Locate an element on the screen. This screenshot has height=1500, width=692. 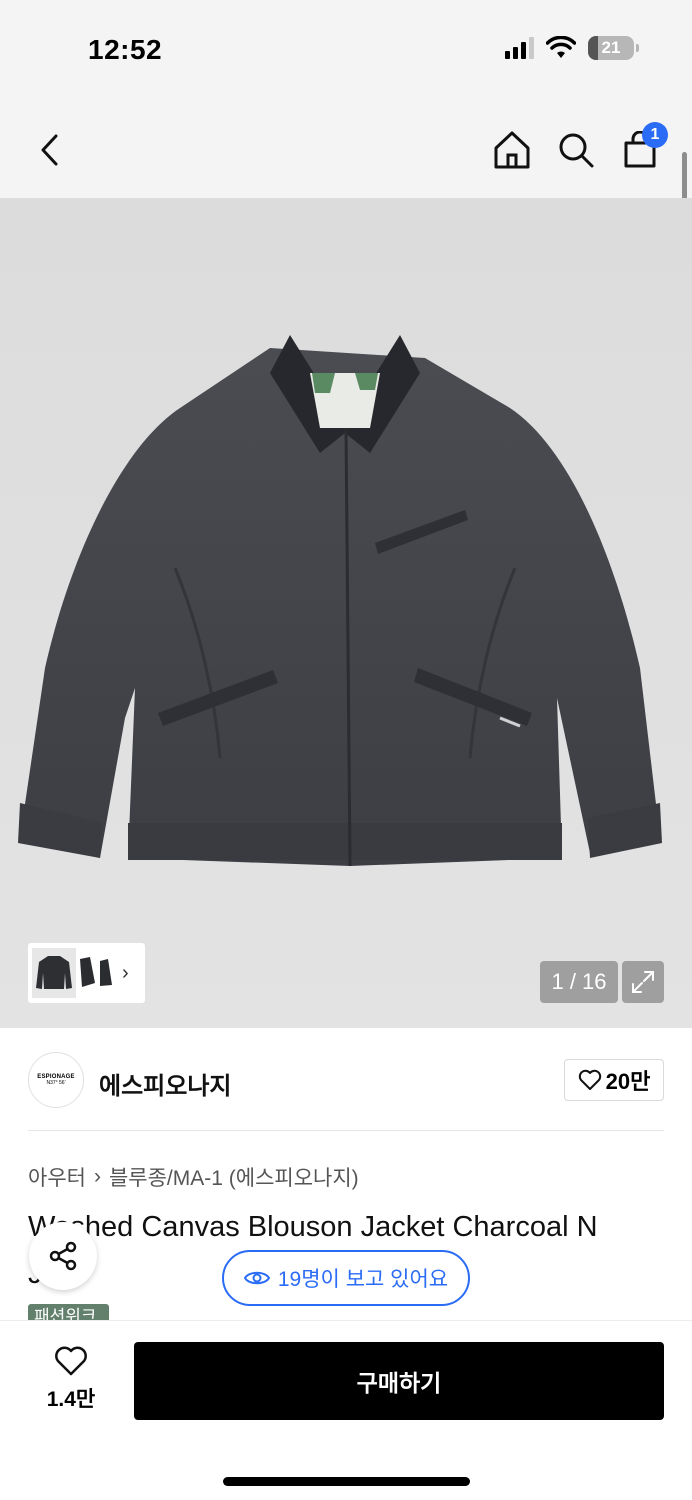
jacket-thumbnail is located at coordinates (54, 972).